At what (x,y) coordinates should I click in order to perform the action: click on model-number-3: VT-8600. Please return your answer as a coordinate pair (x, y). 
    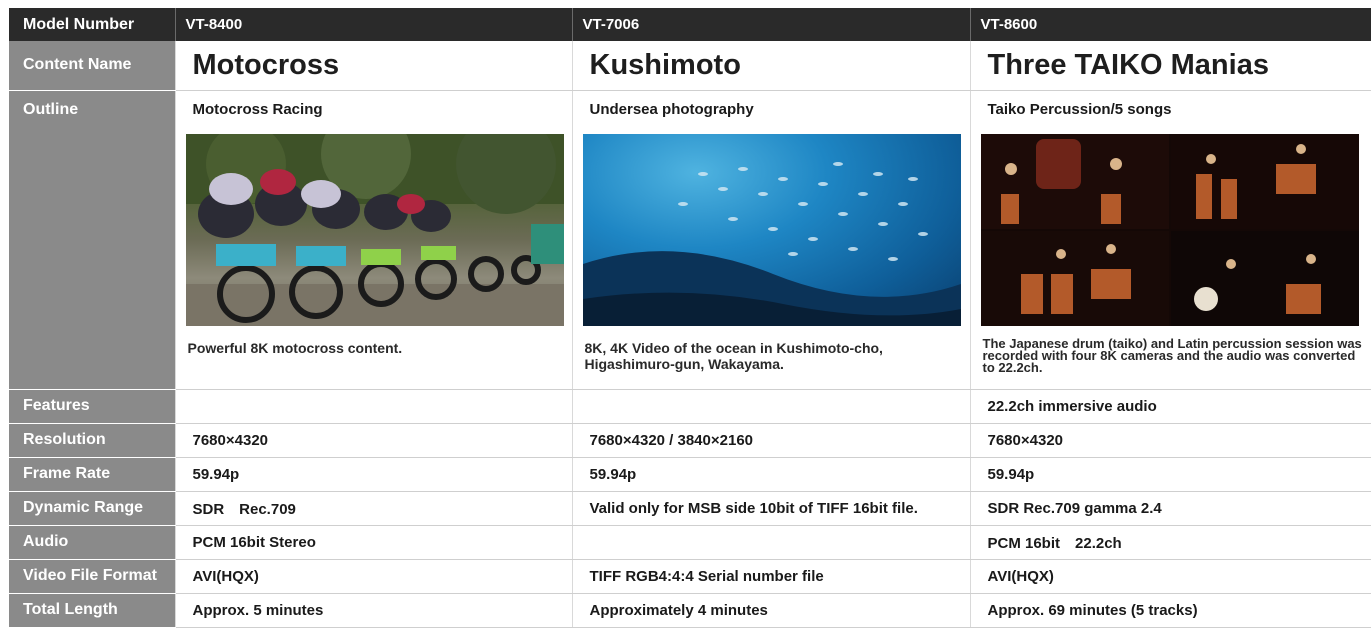
    Looking at the image, I should click on (1170, 24).